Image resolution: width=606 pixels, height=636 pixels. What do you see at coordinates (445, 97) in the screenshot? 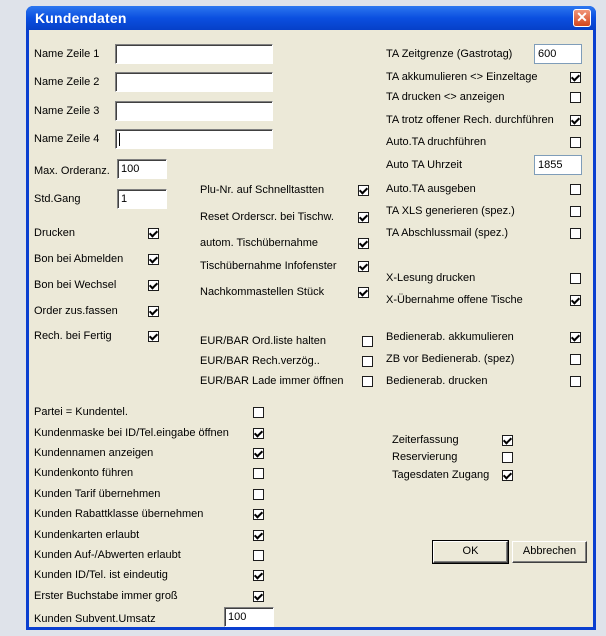
I see `ta-option-label: TA drucken <> anzeigen` at bounding box center [445, 97].